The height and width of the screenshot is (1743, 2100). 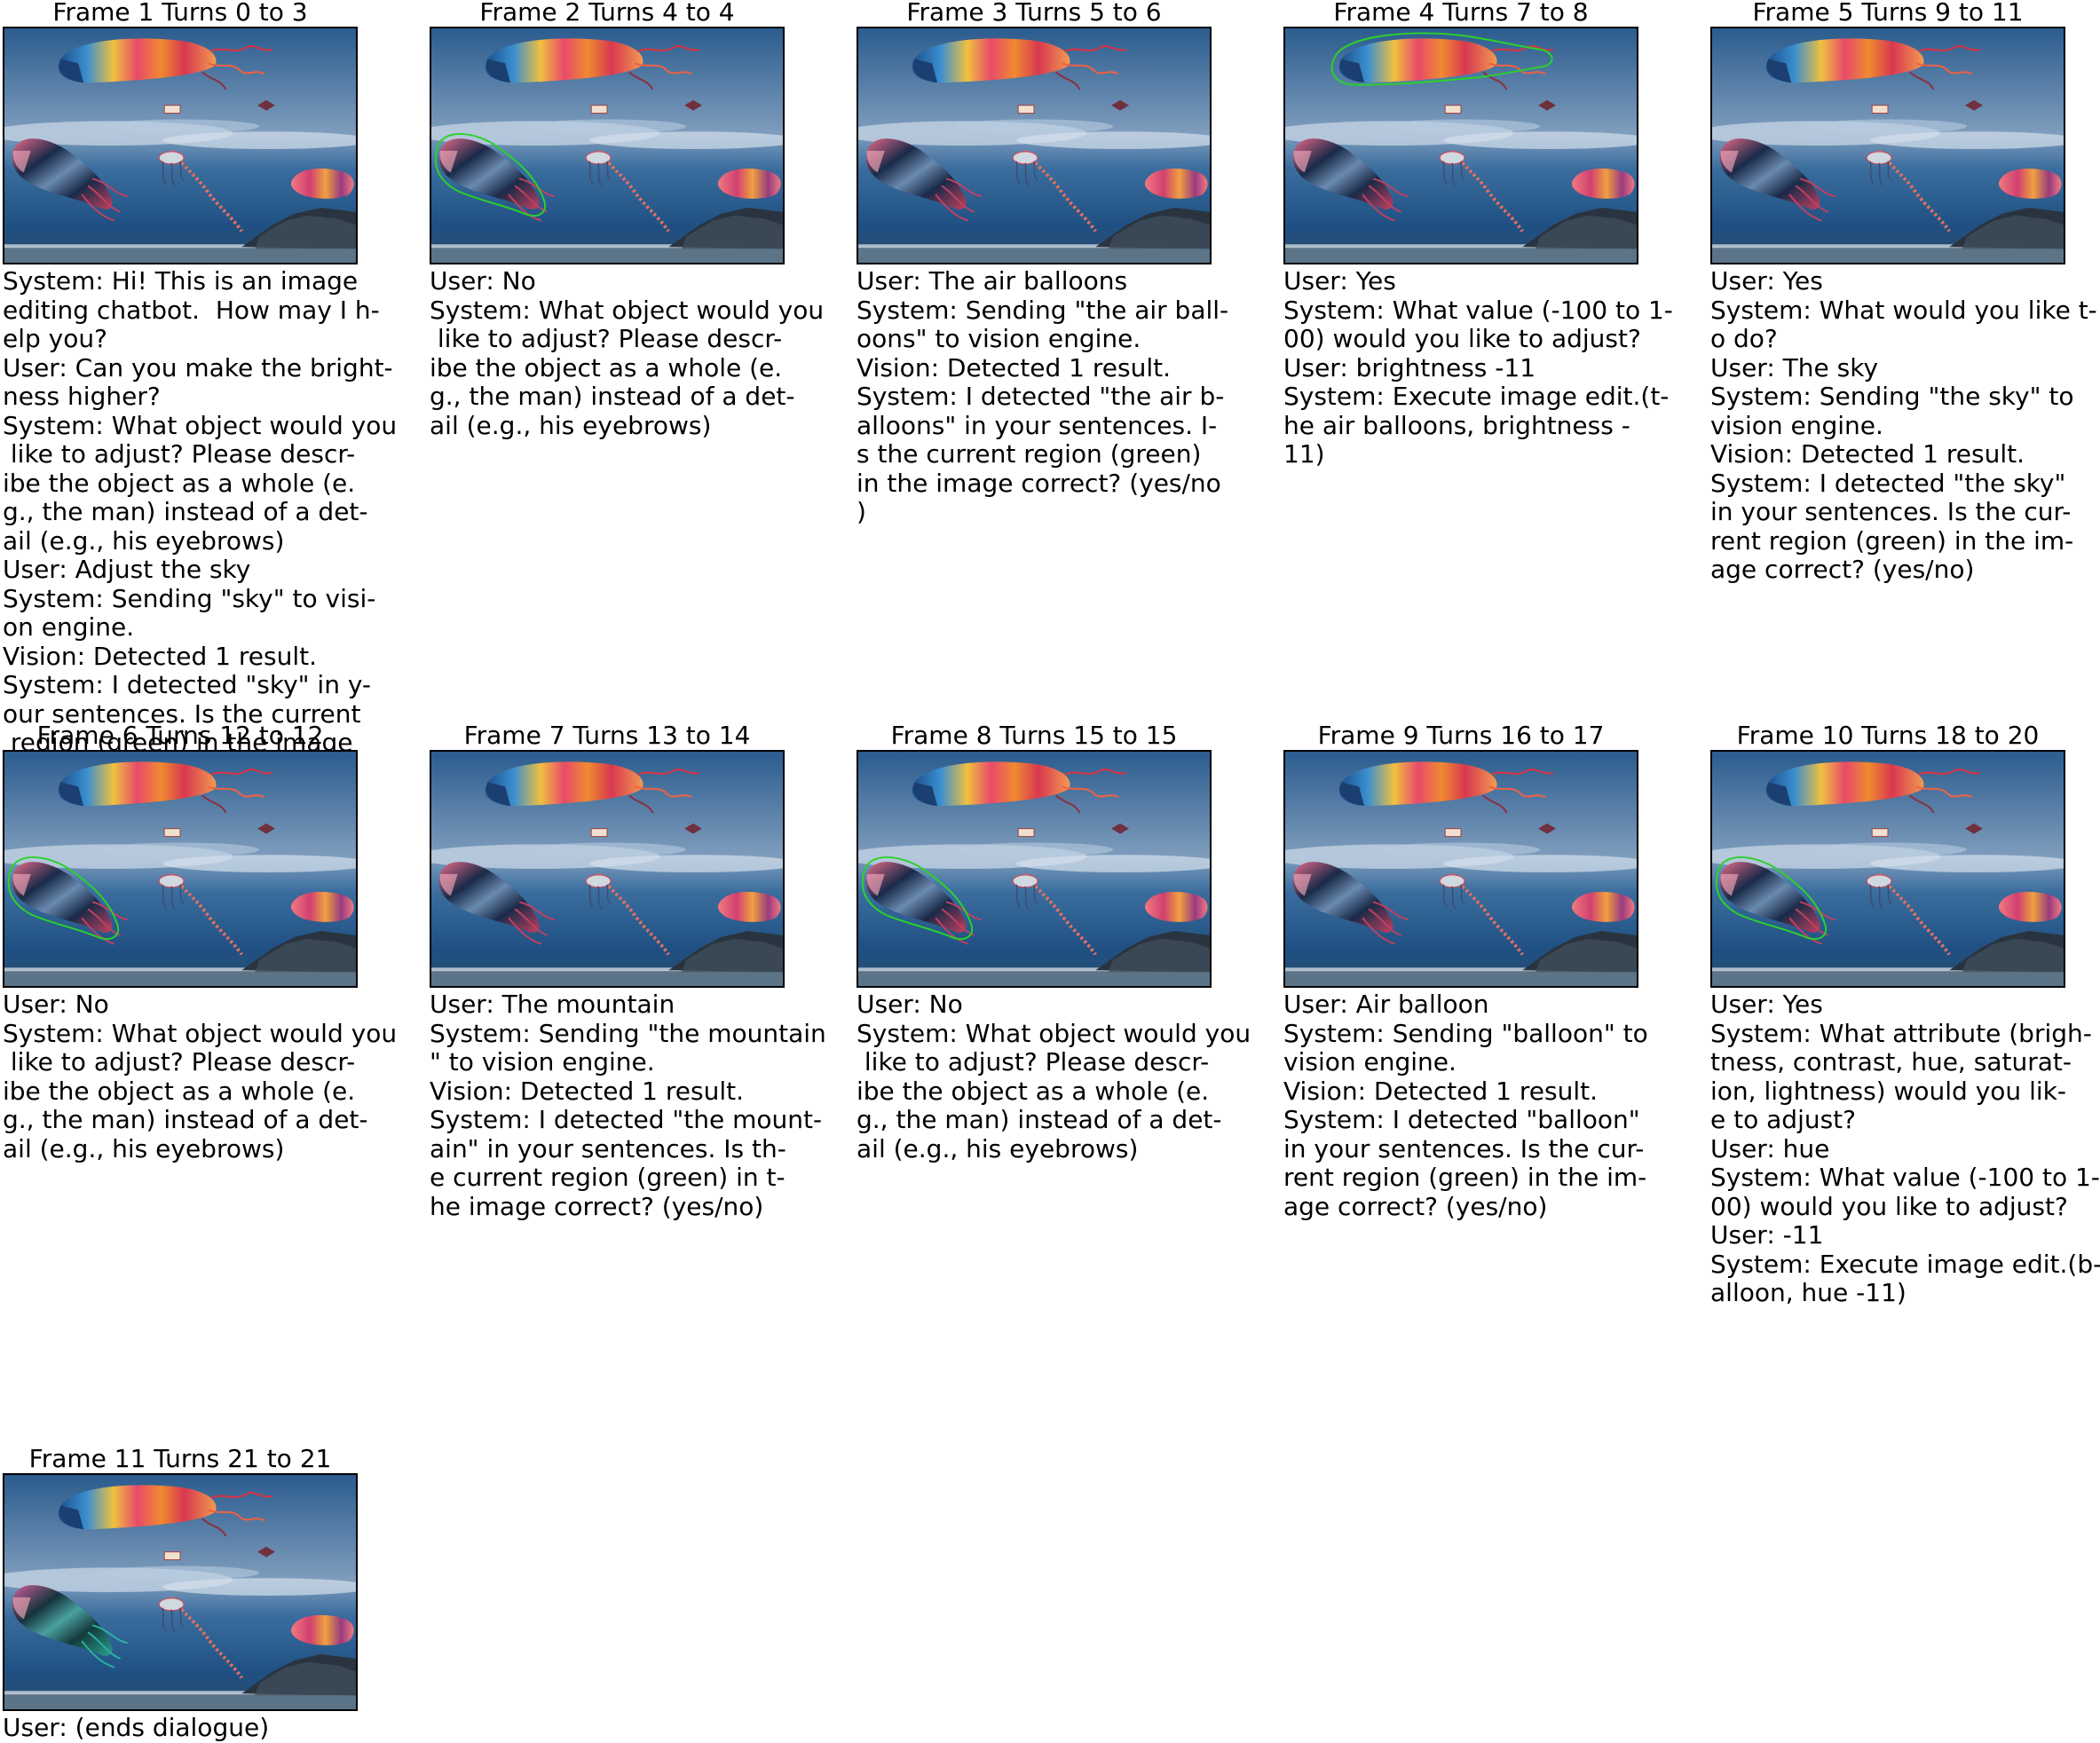 I want to click on dialogue-line: System: I detected "the mount-, so click(x=626, y=1119).